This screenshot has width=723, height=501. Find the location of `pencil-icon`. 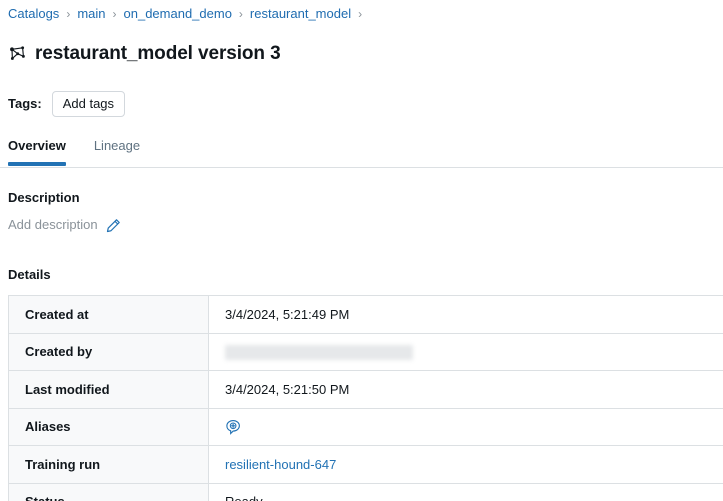

pencil-icon is located at coordinates (113, 225).